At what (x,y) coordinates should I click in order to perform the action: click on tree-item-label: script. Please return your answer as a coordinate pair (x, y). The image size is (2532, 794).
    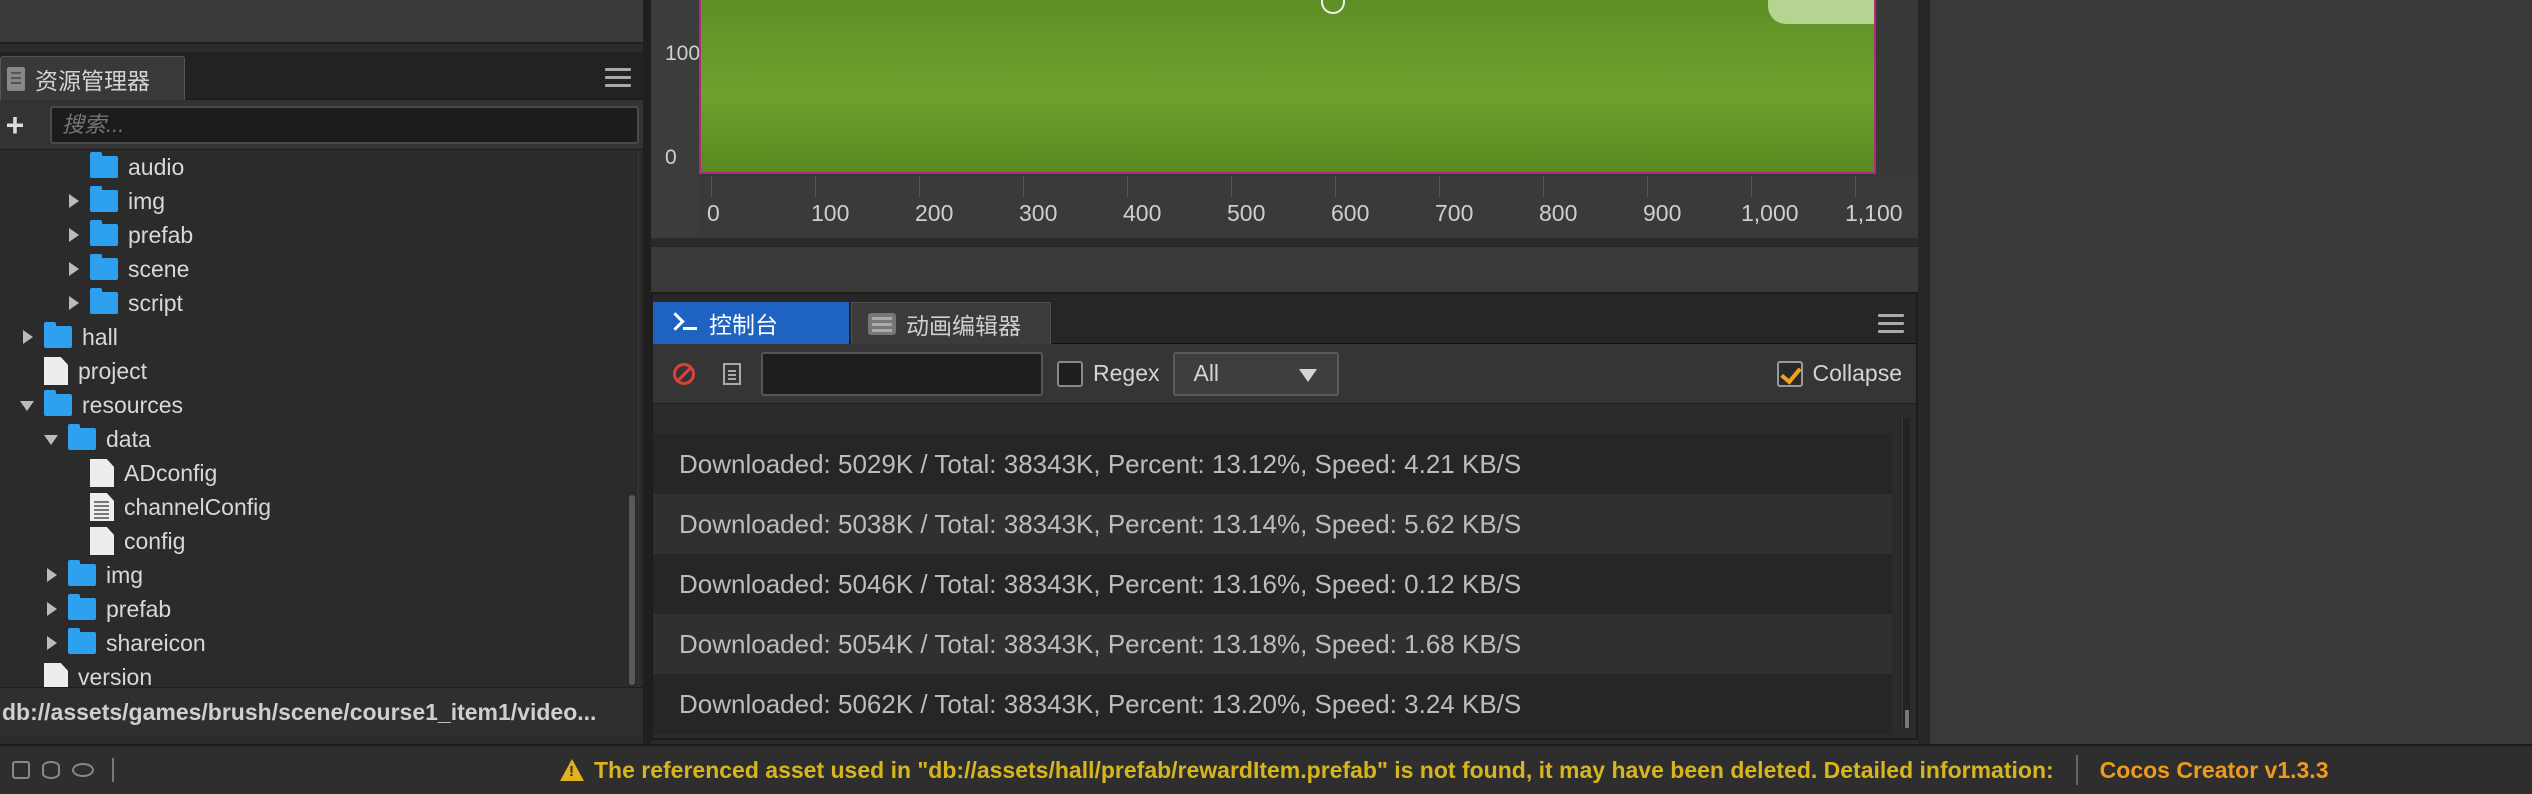
    Looking at the image, I should click on (155, 302).